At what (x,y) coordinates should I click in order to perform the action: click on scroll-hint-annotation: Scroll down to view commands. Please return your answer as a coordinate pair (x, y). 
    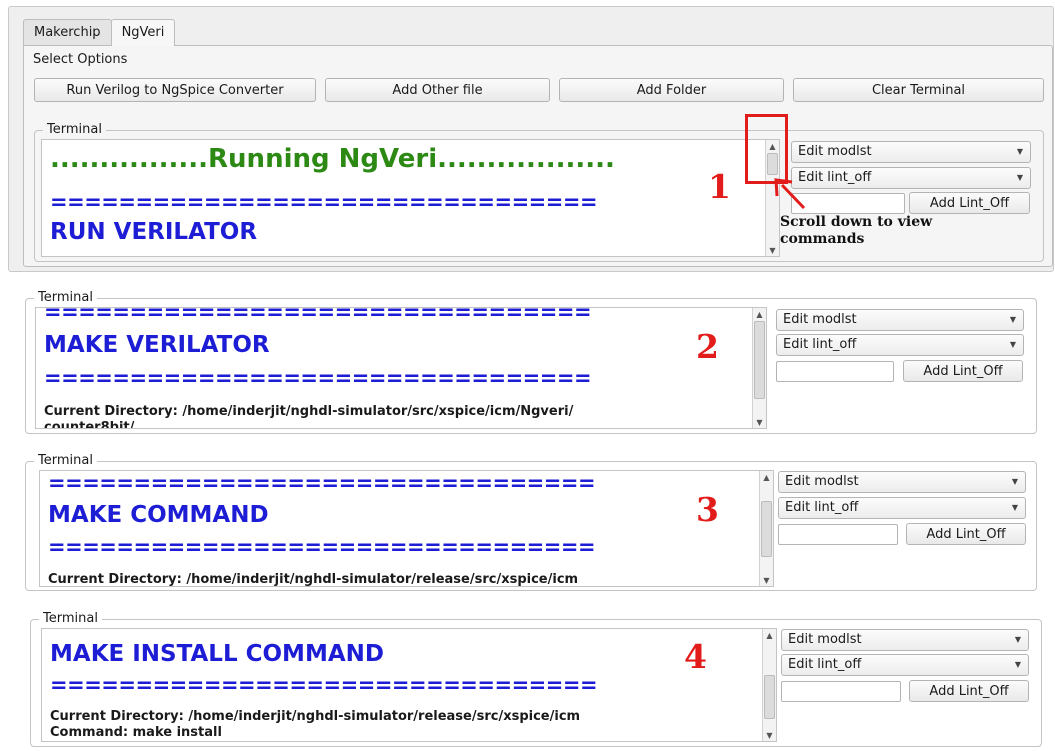
    Looking at the image, I should click on (856, 231).